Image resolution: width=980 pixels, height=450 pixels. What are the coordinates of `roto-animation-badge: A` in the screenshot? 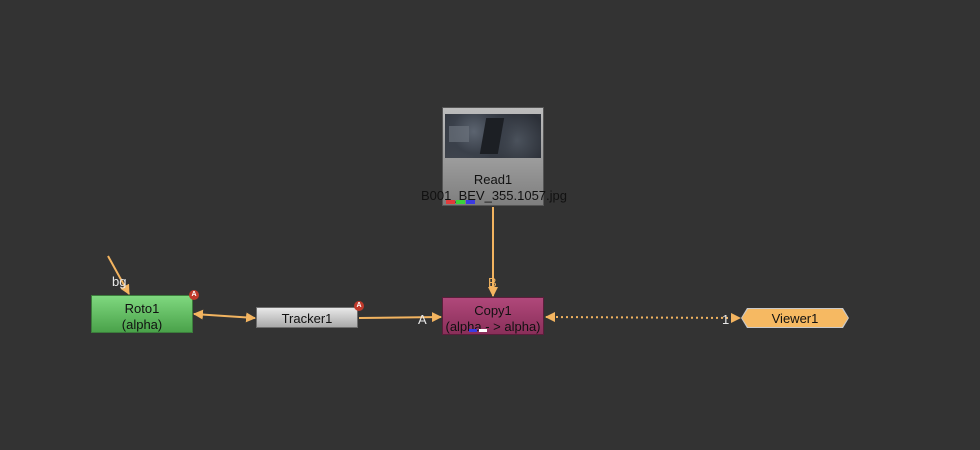 It's located at (194, 295).